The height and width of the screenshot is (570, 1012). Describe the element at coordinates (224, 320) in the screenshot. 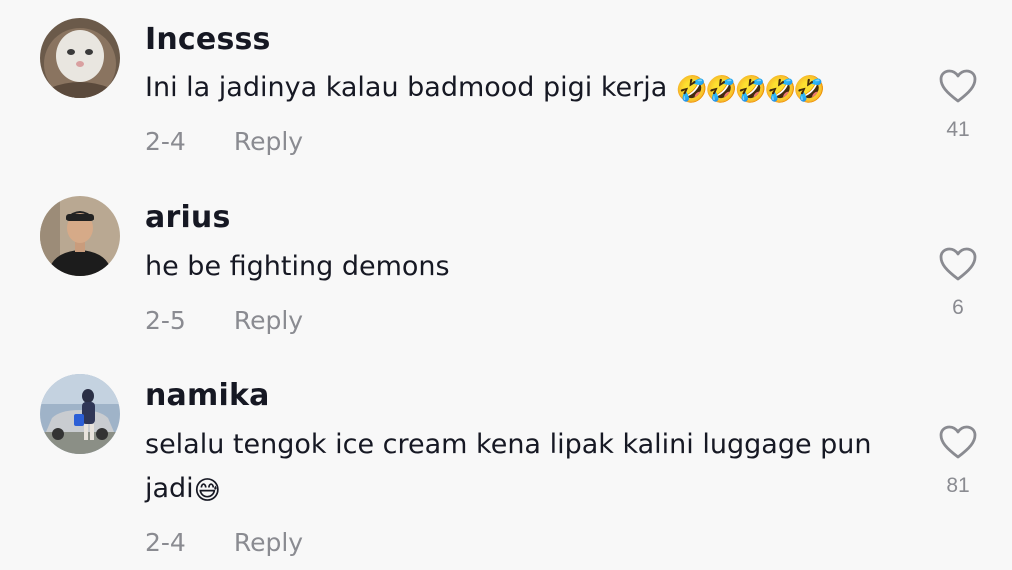

I see `comment-meta: 2-5 Reply` at that location.